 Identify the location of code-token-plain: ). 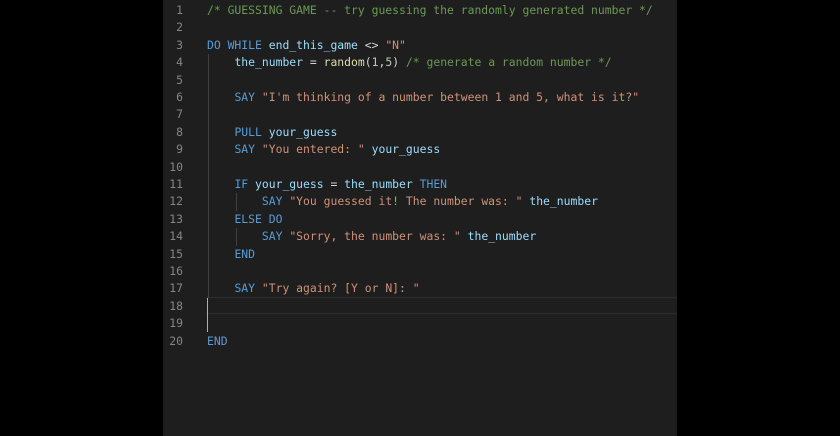
(399, 62).